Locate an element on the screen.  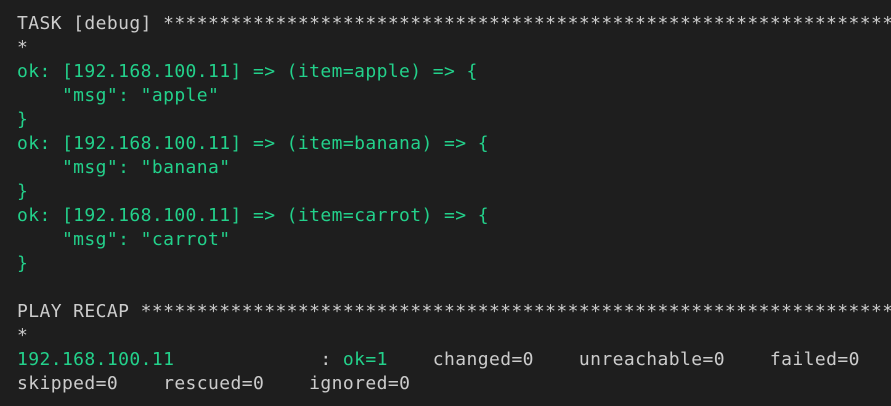
task-result-msg: "msg": "carrot" is located at coordinates (124, 239).